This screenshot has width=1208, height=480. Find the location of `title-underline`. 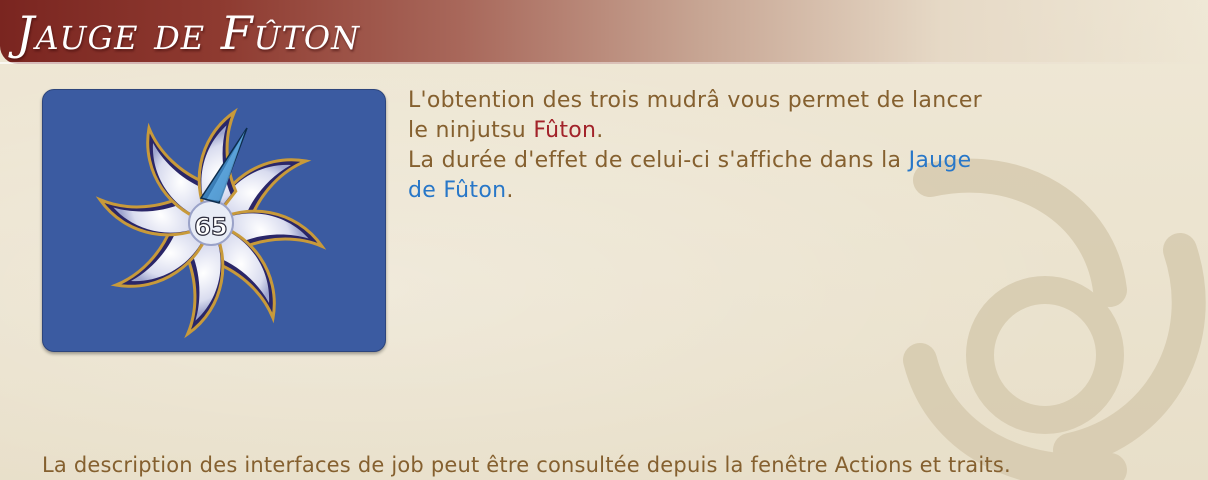

title-underline is located at coordinates (604, 63).